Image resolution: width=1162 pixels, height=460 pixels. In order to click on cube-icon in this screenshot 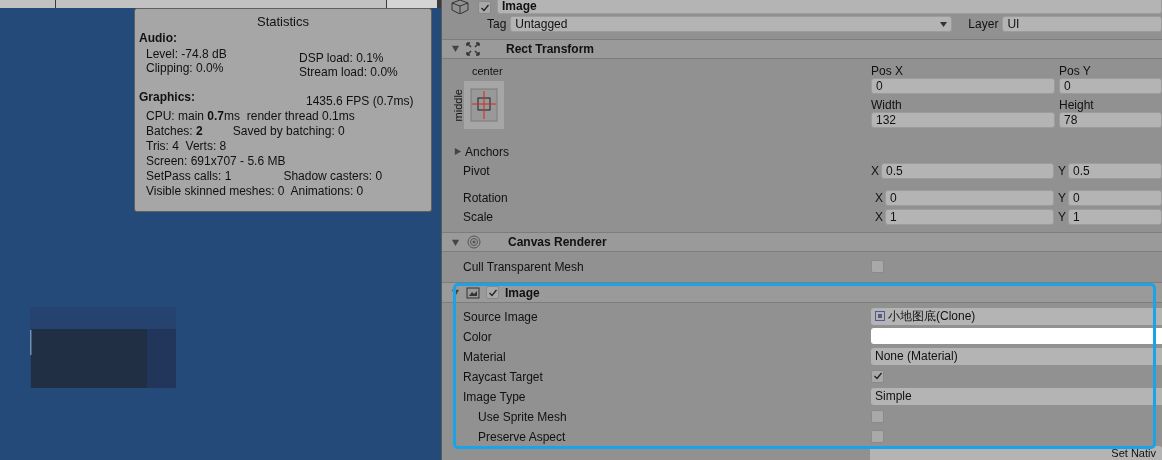, I will do `click(461, 7)`.